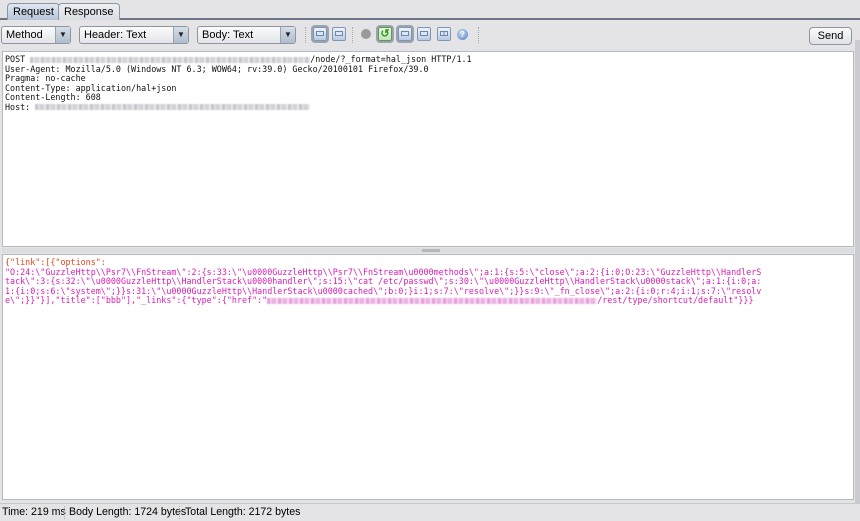 The height and width of the screenshot is (521, 860). What do you see at coordinates (53, 97) in the screenshot?
I see `header-content-length: Content-Length: 608` at bounding box center [53, 97].